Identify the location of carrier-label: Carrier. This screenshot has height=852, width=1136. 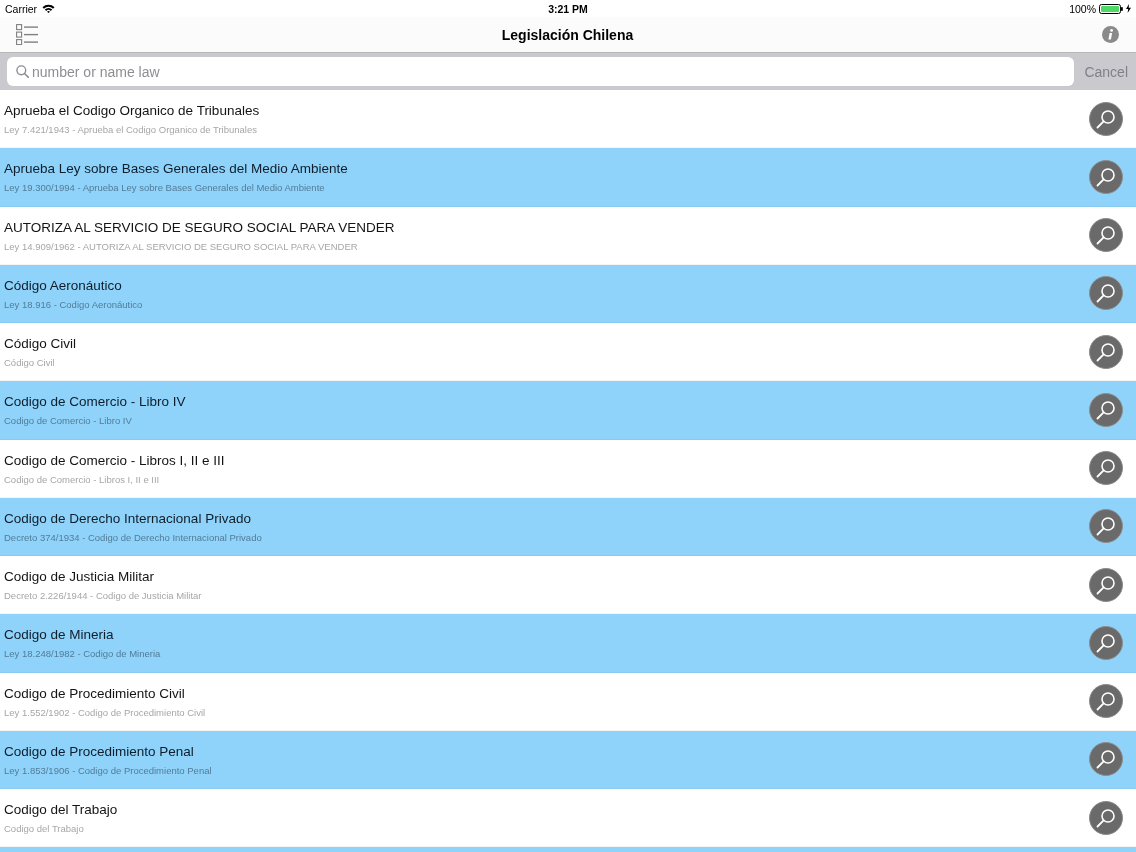
(21, 8).